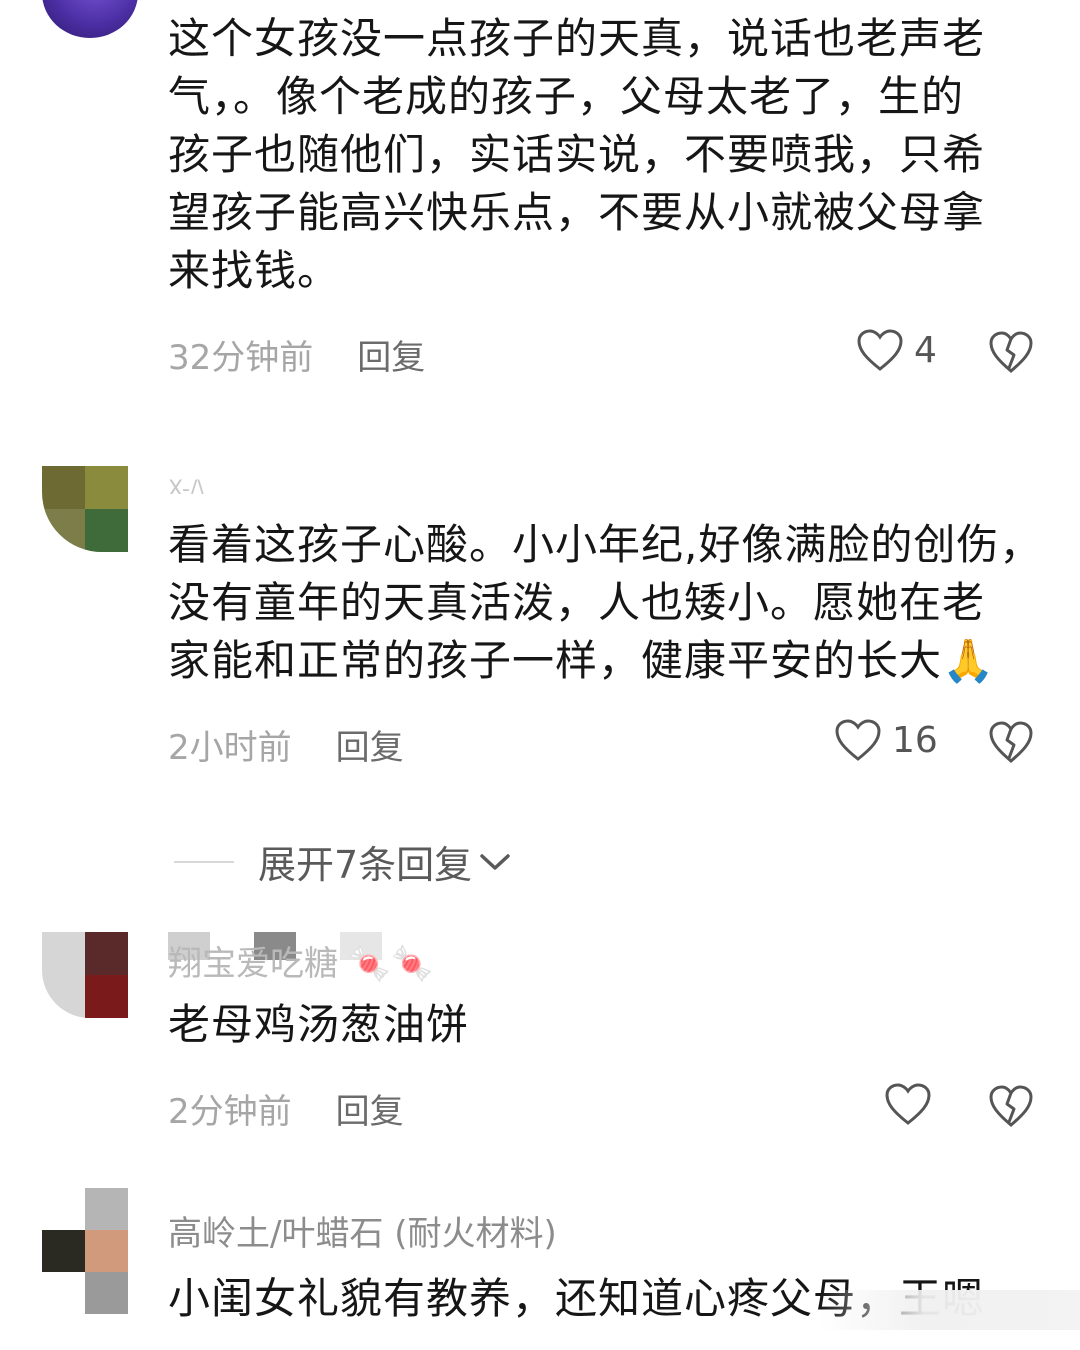  I want to click on comment-text-line: 孩子也随他们，实话实说，不要喷我，只希, so click(577, 154).